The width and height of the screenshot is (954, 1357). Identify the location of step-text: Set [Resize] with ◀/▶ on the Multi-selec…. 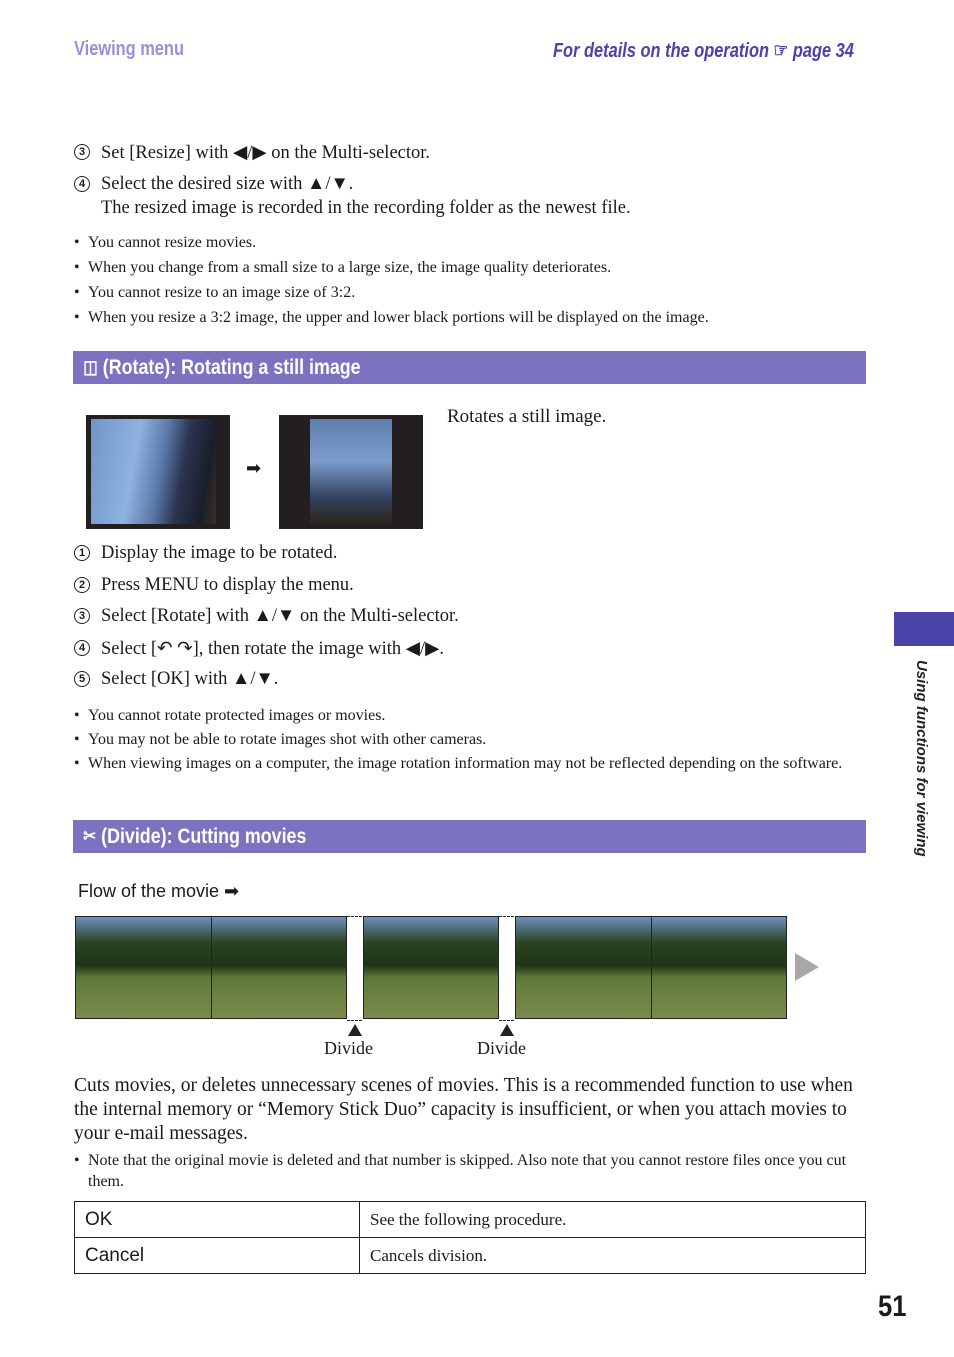
(266, 153).